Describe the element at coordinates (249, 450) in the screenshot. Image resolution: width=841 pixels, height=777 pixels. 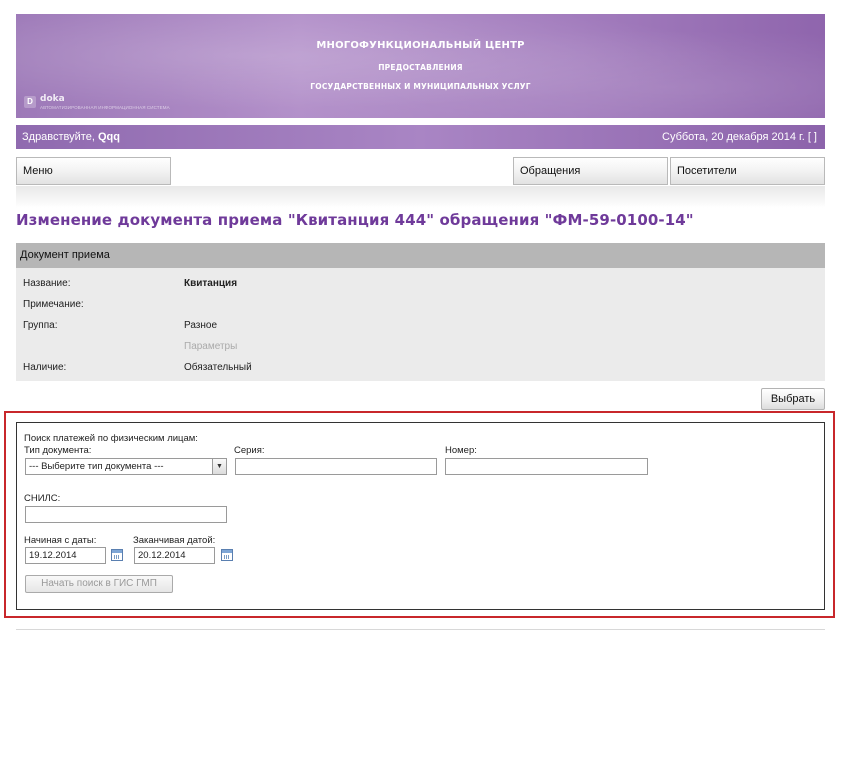
I see `series-label: Серия:` at that location.